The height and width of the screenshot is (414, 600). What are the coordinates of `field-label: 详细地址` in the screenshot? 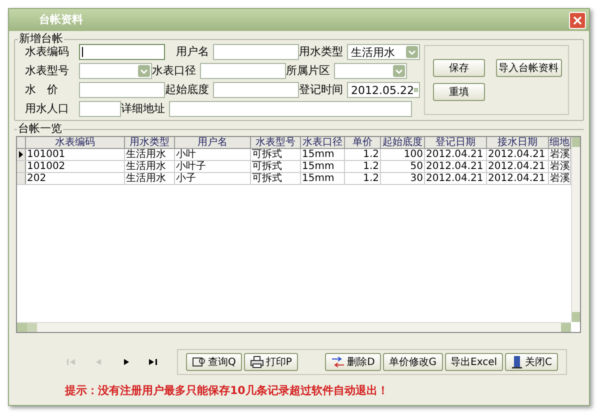 It's located at (143, 108).